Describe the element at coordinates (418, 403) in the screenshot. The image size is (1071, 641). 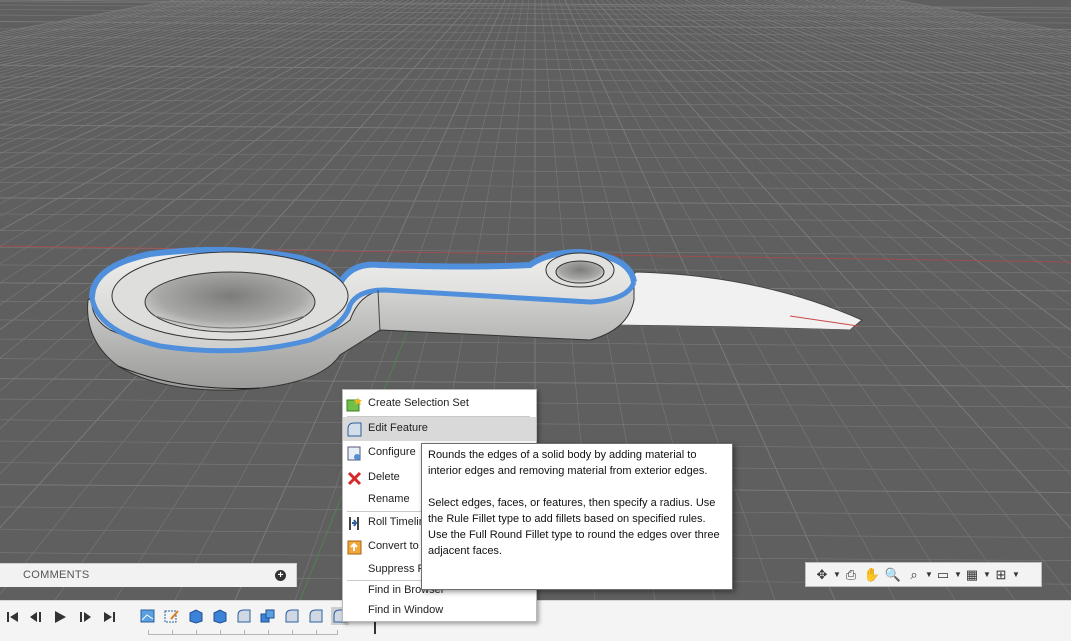
I see `menu-item-label: Create Selection Set` at that location.